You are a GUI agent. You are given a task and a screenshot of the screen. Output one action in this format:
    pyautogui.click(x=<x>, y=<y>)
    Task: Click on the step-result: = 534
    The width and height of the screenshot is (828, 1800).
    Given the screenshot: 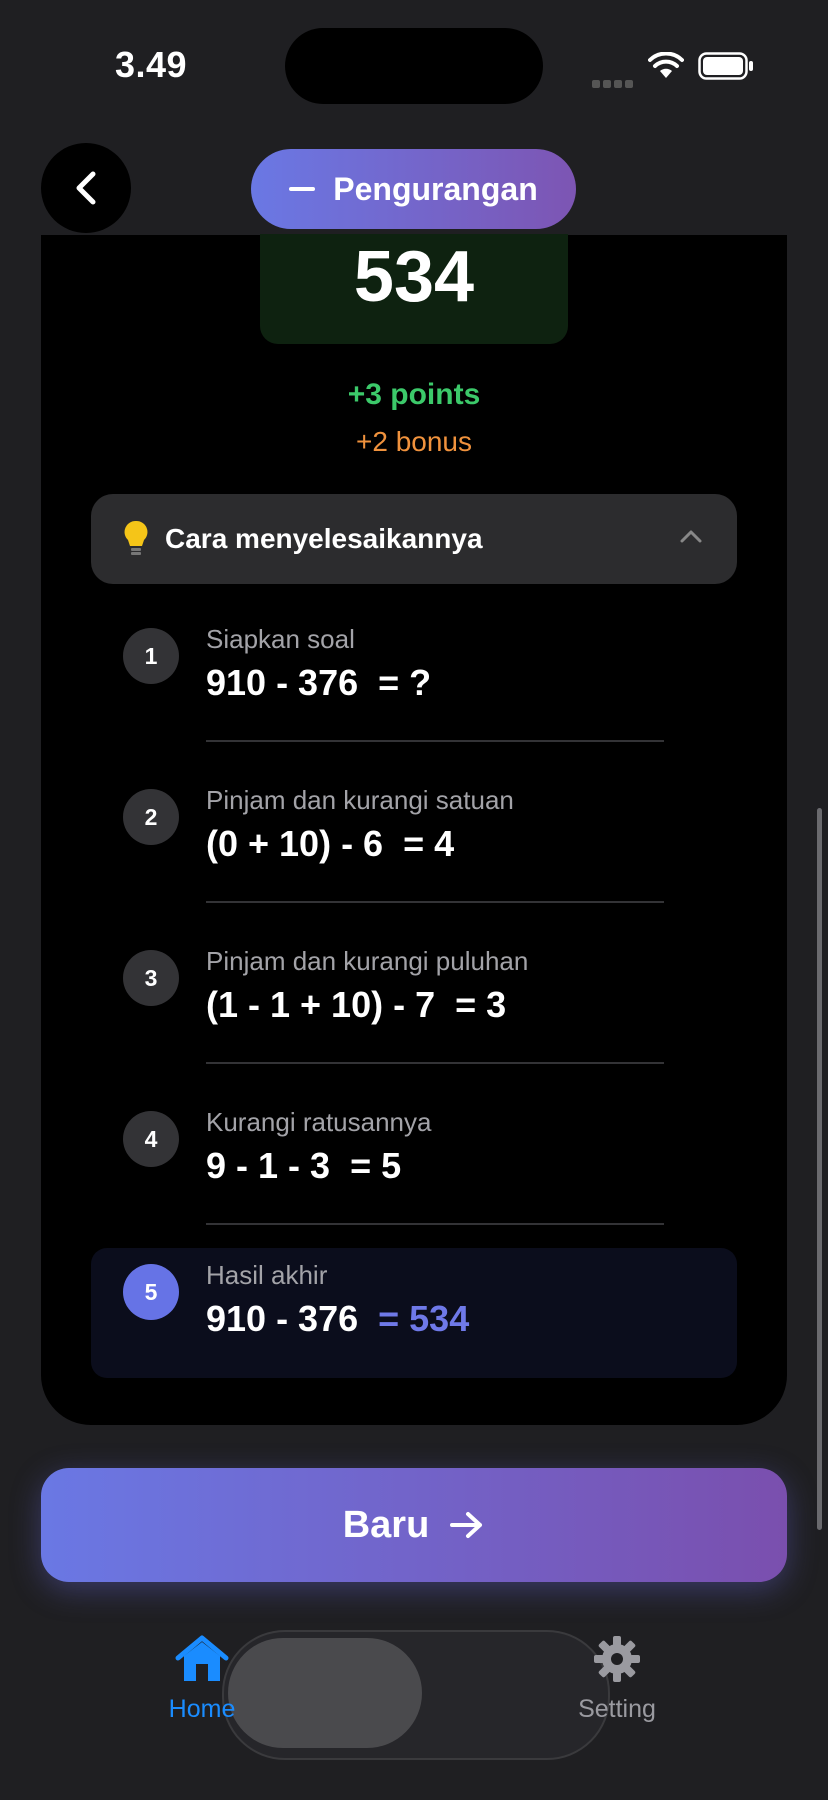 What is the action you would take?
    pyautogui.click(x=419, y=1318)
    